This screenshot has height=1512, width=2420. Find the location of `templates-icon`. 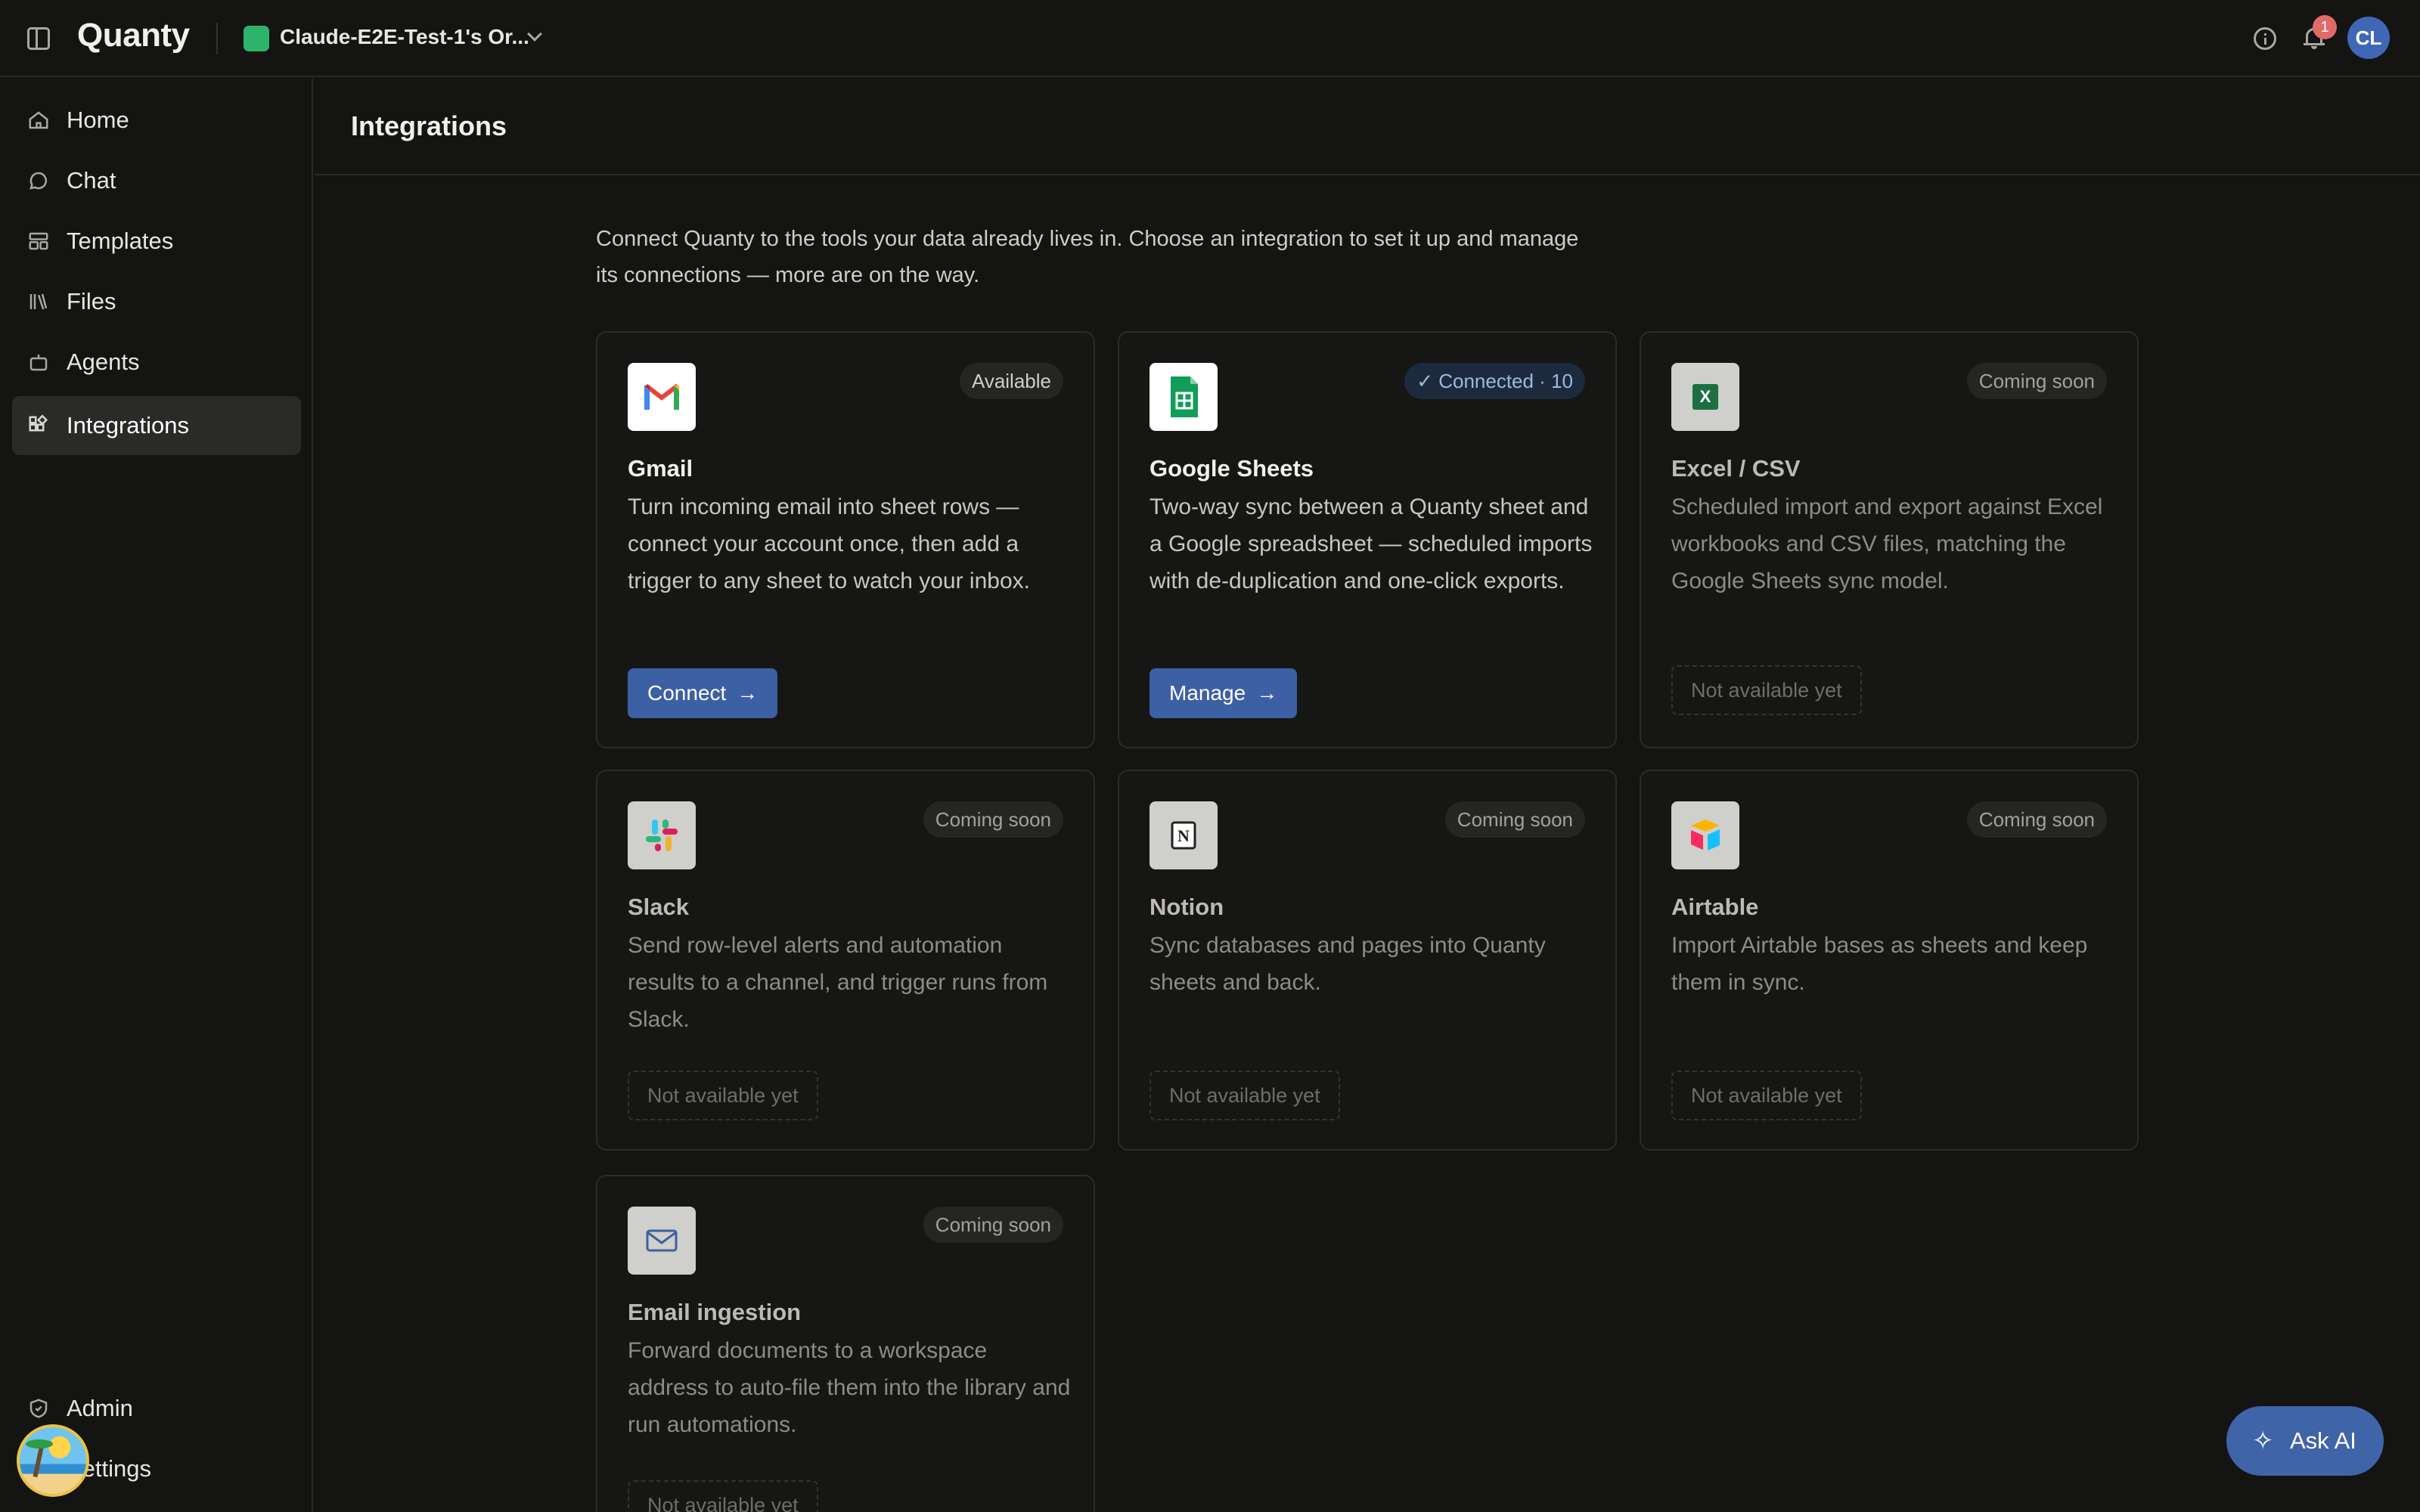

templates-icon is located at coordinates (38, 241).